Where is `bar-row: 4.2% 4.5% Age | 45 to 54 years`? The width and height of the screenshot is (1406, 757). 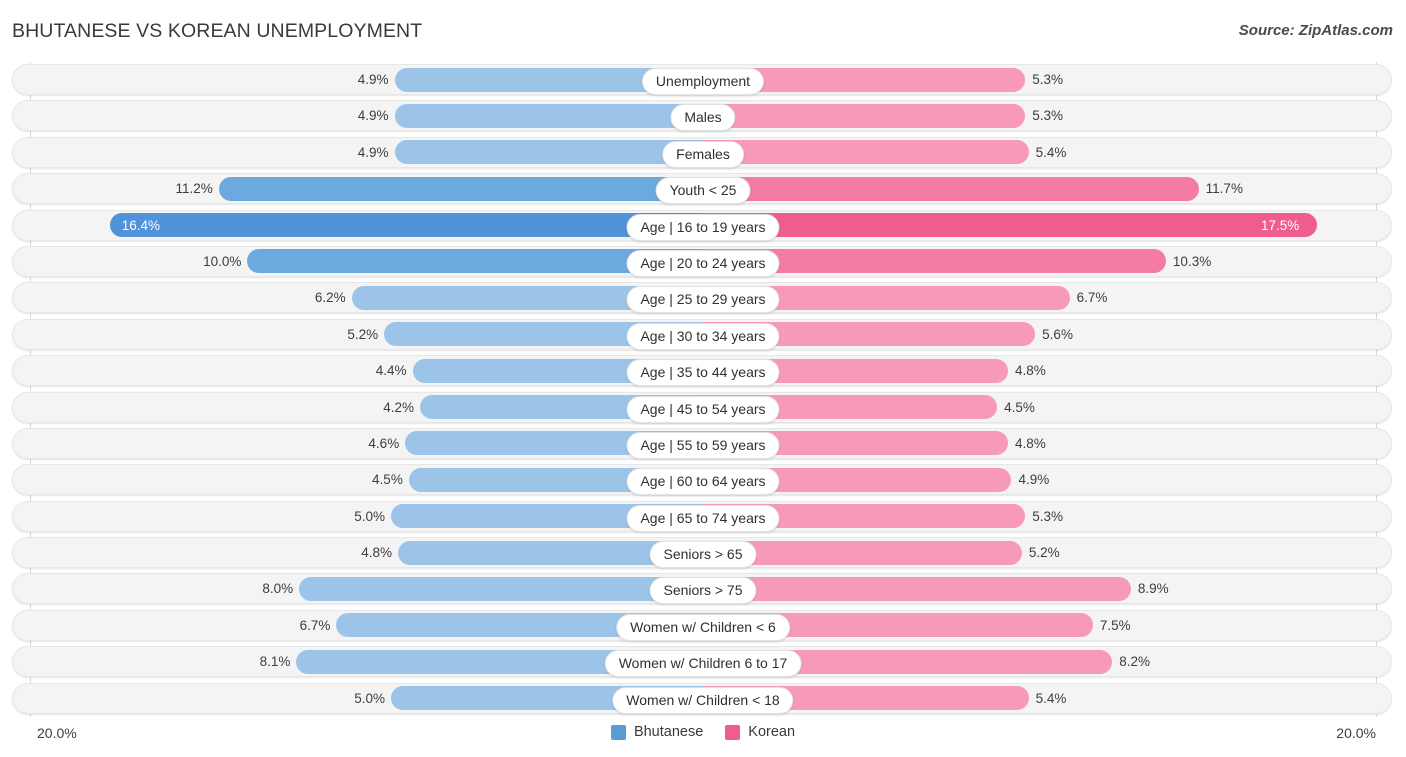 bar-row: 4.2% 4.5% Age | 45 to 54 years is located at coordinates (703, 408).